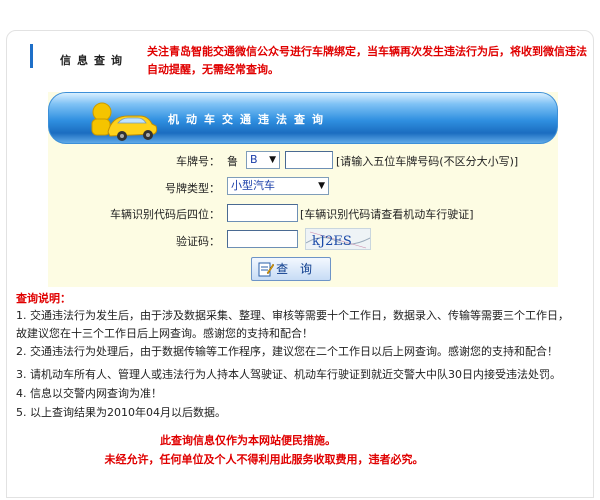 Image resolution: width=600 pixels, height=500 pixels. I want to click on help-title: 查询说明：, so click(43, 298).